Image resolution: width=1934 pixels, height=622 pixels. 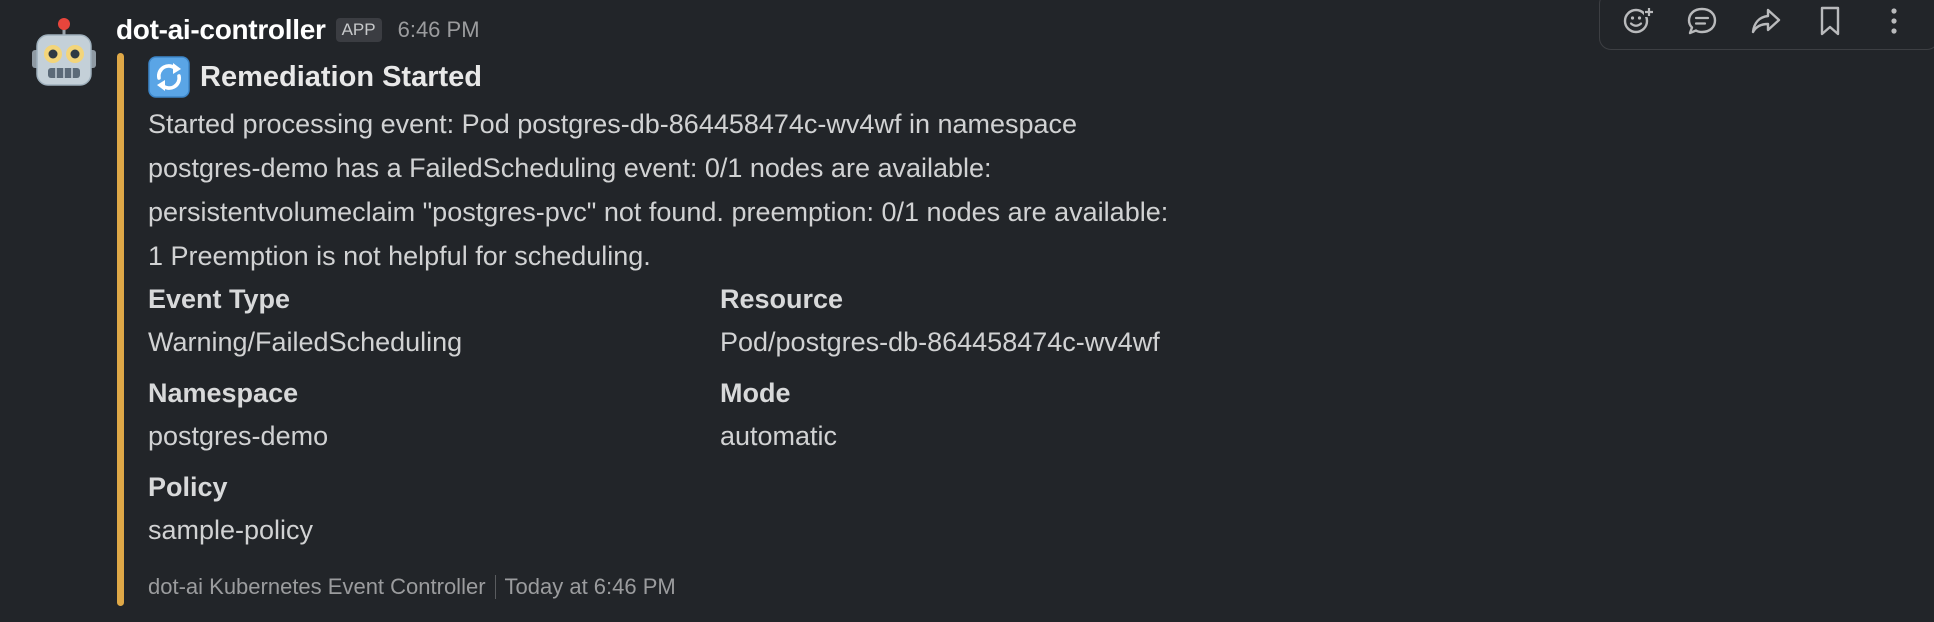 I want to click on sender-name: dot-ai-controller, so click(x=221, y=30).